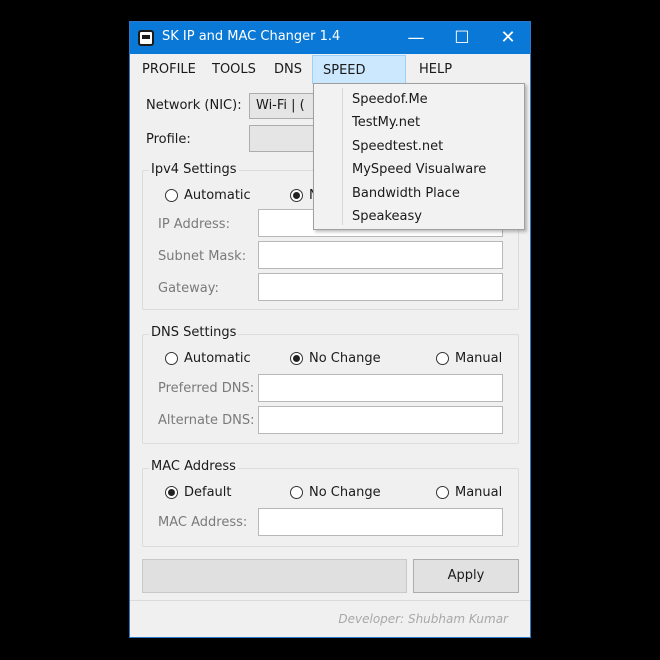 This screenshot has height=660, width=660. I want to click on preferred-dns-input, so click(380, 388).